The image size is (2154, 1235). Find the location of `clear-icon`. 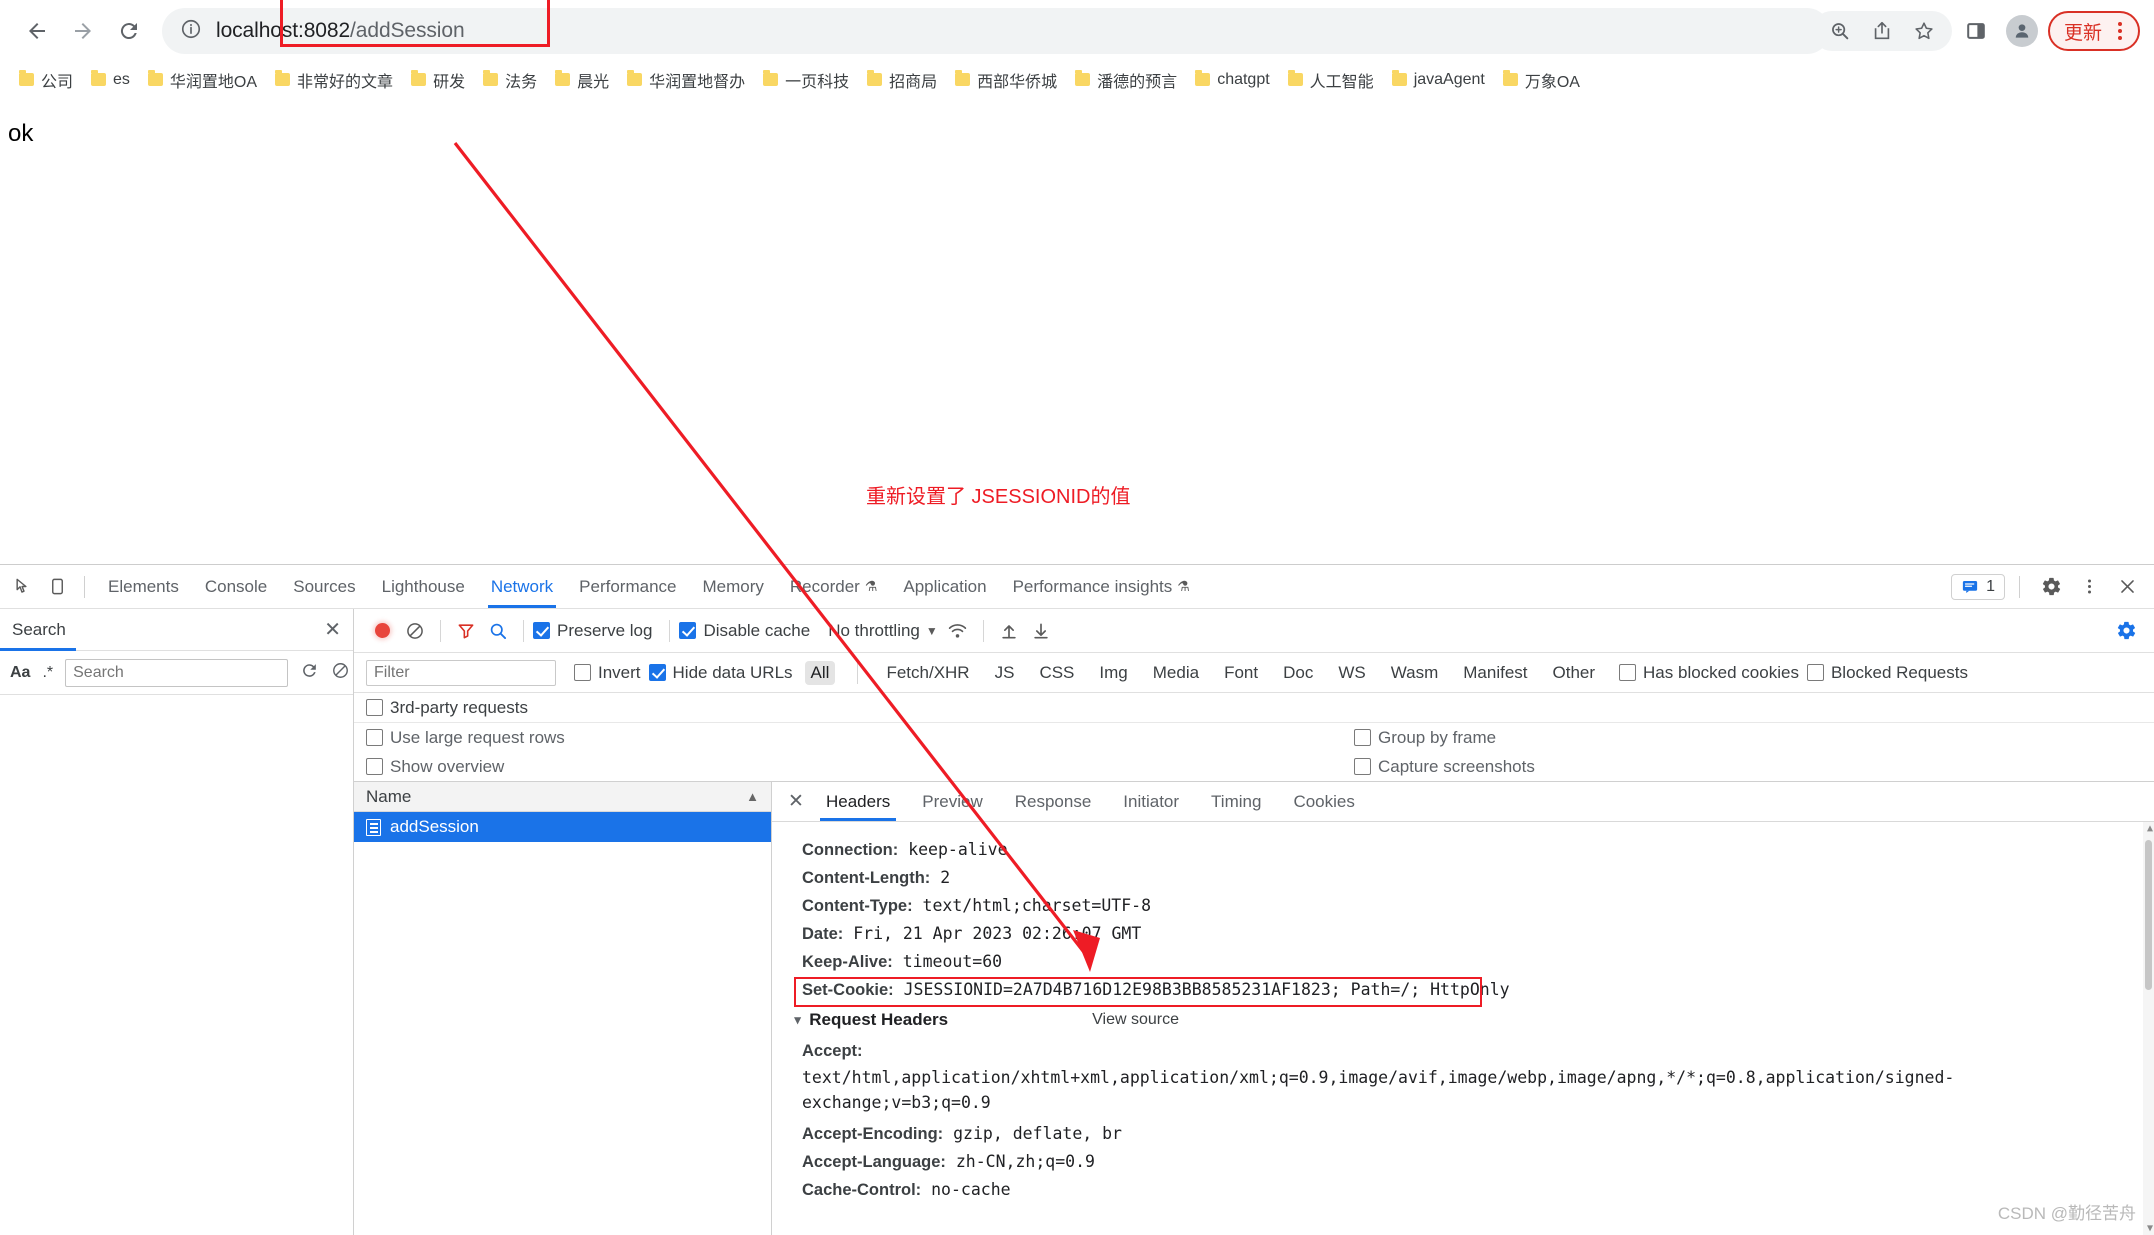

clear-icon is located at coordinates (340, 673).